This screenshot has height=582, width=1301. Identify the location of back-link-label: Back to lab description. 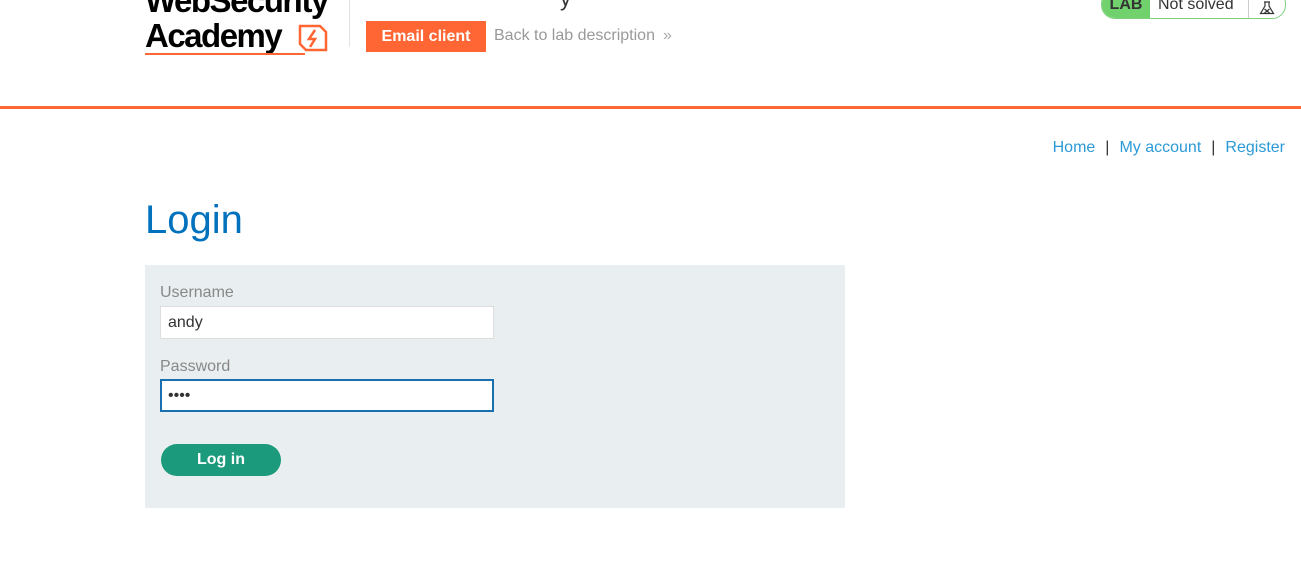
(574, 35).